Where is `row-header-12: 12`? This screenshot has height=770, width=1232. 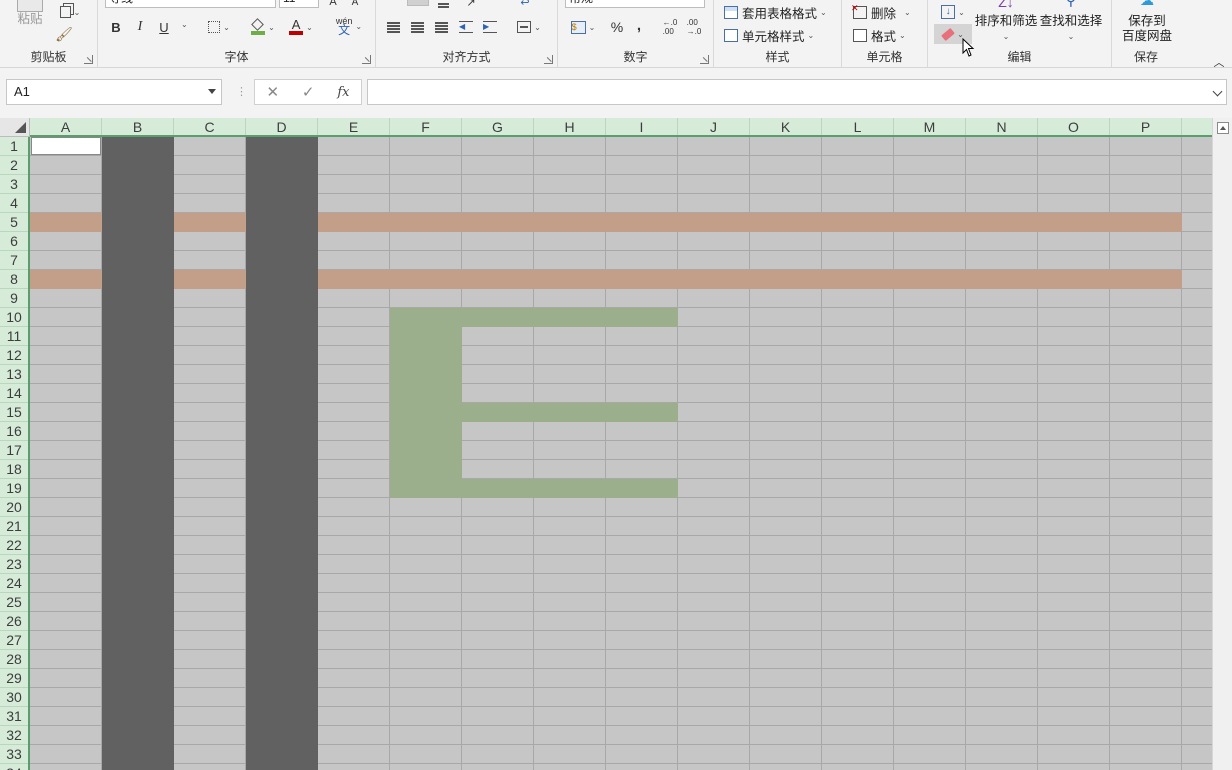 row-header-12: 12 is located at coordinates (14, 355).